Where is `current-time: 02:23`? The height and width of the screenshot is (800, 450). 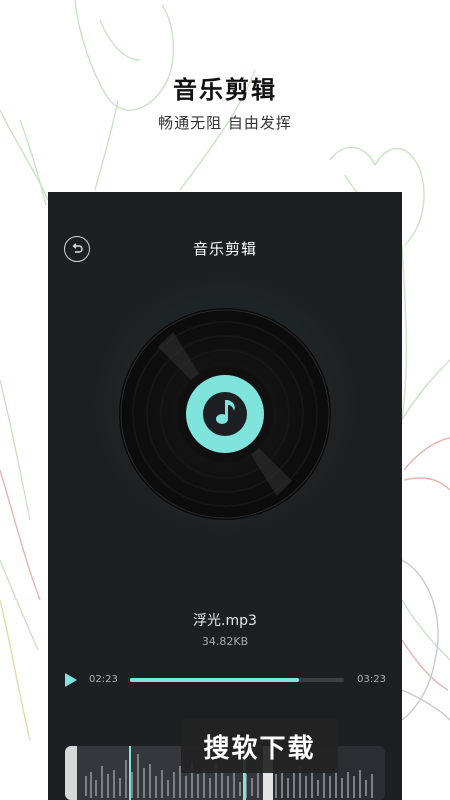
current-time: 02:23 is located at coordinates (103, 679).